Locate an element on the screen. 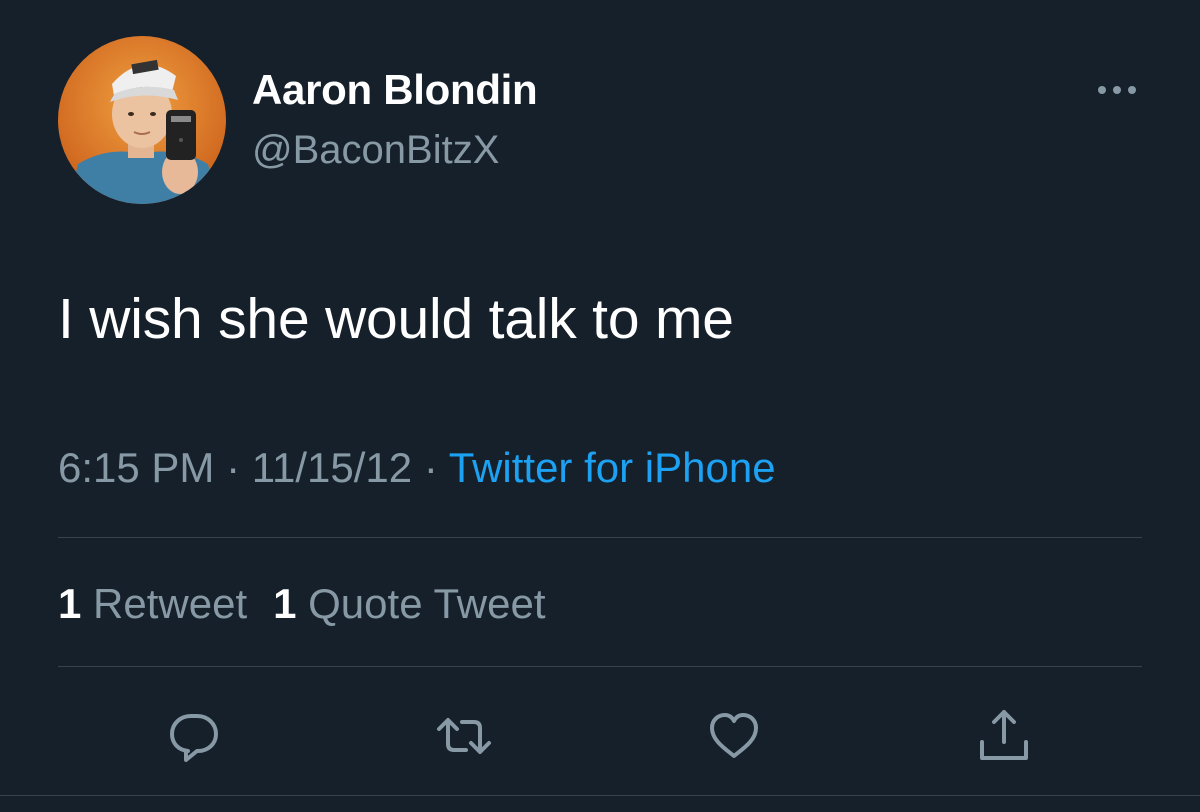  display-name: Aaron Blondin is located at coordinates (395, 90).